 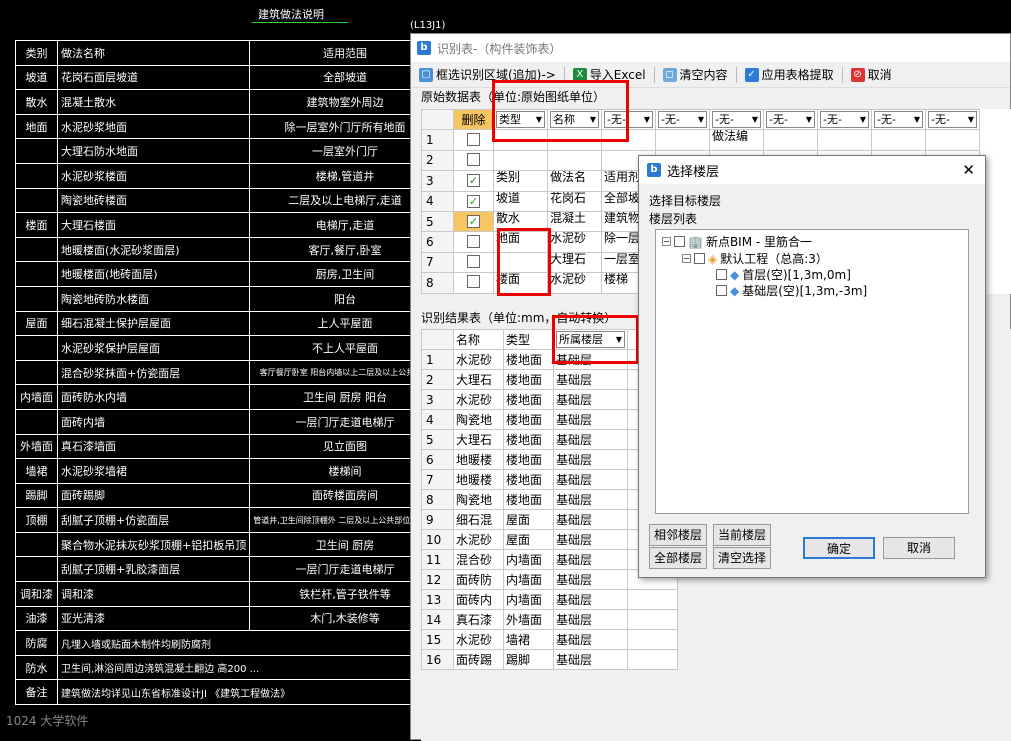 What do you see at coordinates (742, 558) in the screenshot?
I see `clear-selection-button: 清空选择` at bounding box center [742, 558].